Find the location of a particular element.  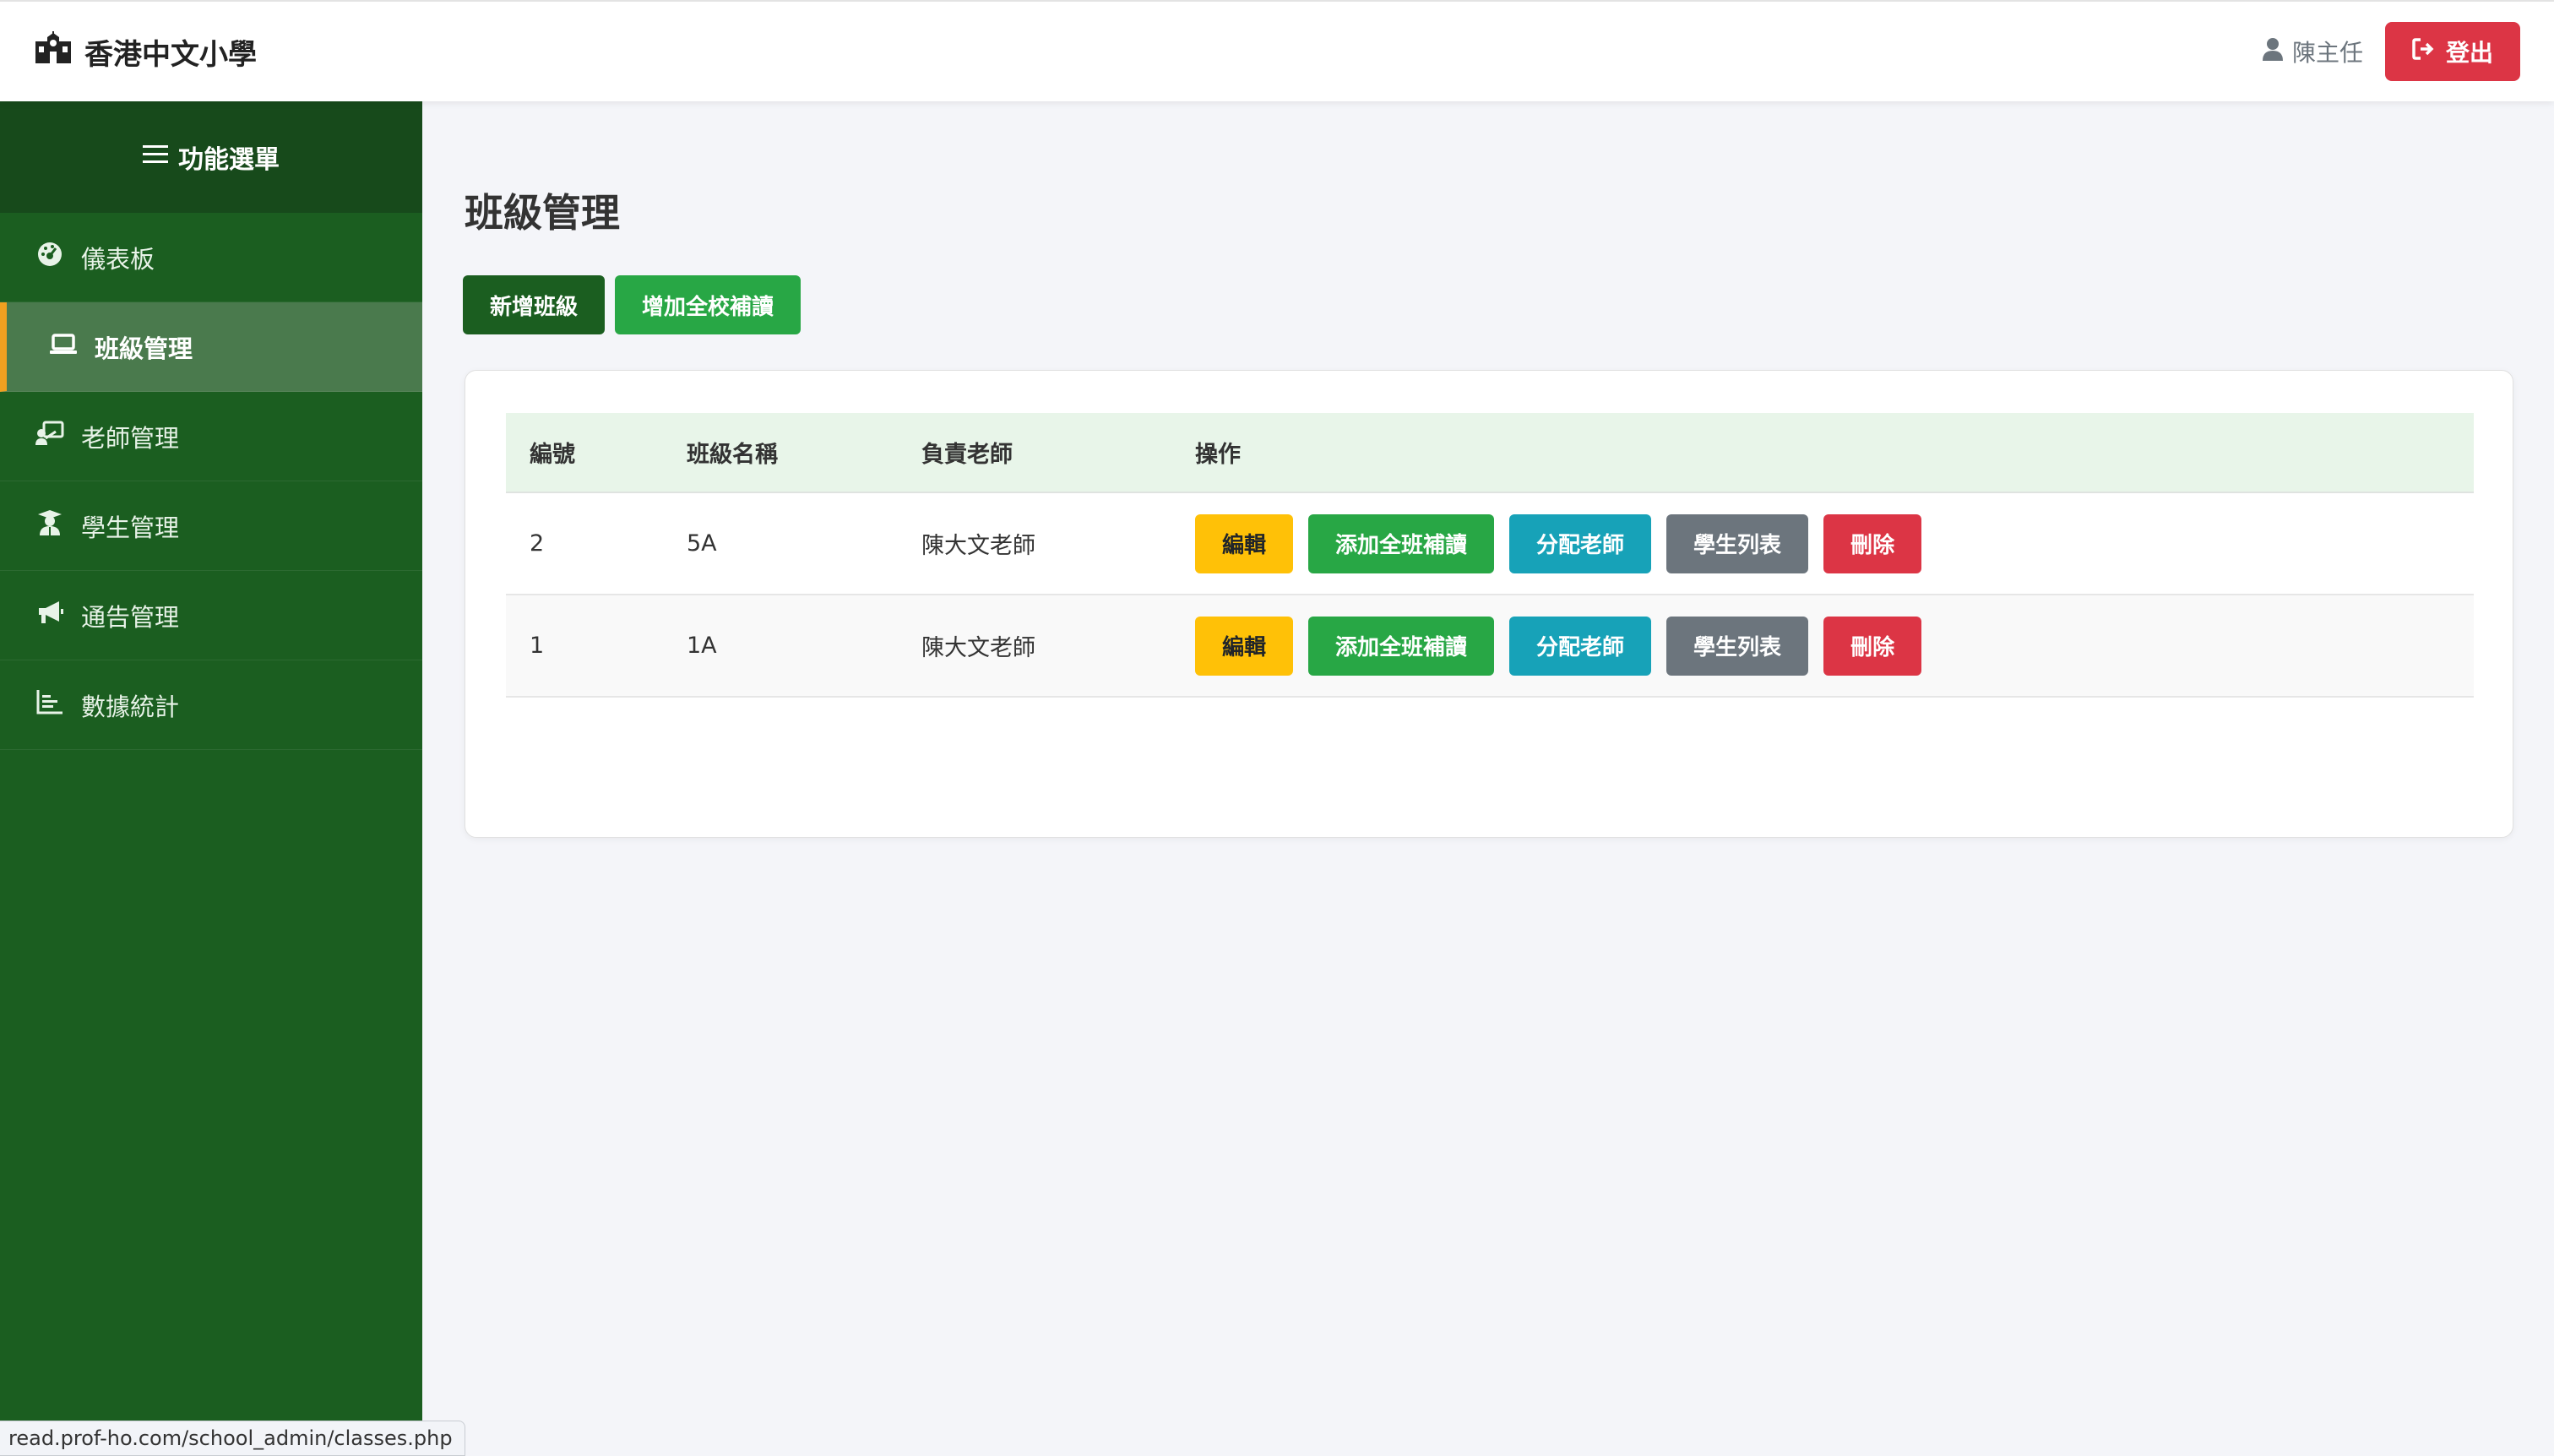

logout-button: 登出 is located at coordinates (2452, 51).